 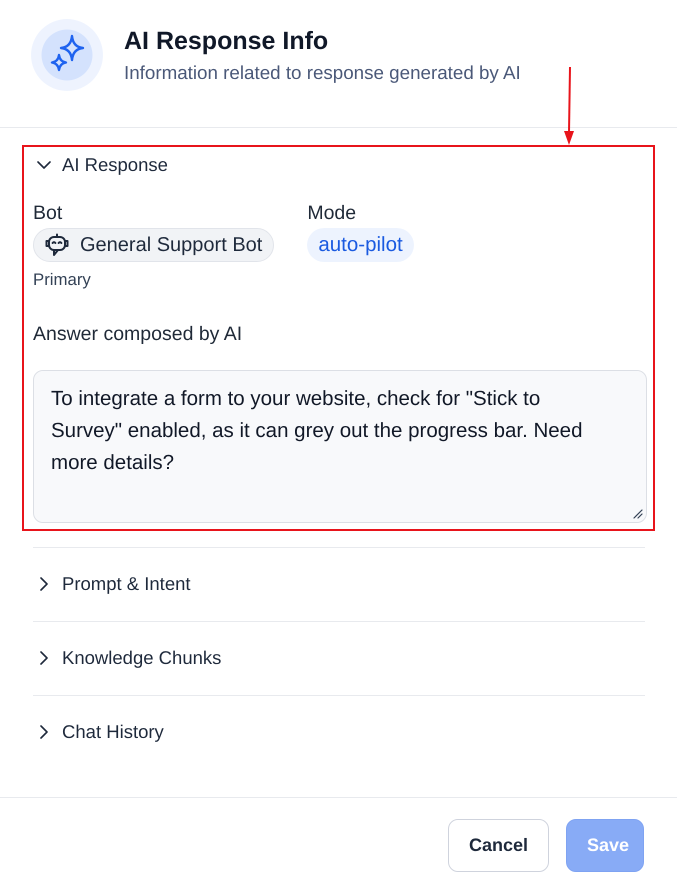 I want to click on dialog-title: AI Response Info, so click(x=227, y=41).